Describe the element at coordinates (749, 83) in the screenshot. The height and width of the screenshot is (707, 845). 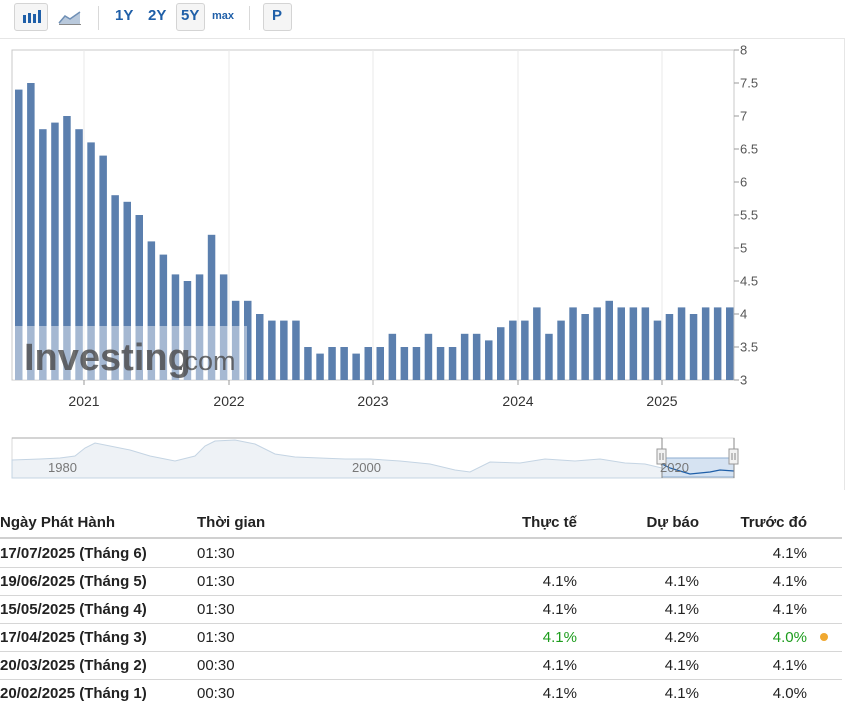
I see `y-tick-label: 7.5` at that location.